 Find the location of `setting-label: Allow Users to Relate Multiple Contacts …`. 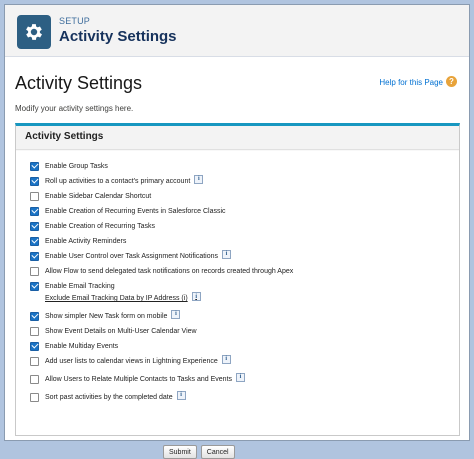

setting-label: Allow Users to Relate Multiple Contacts … is located at coordinates (139, 379).